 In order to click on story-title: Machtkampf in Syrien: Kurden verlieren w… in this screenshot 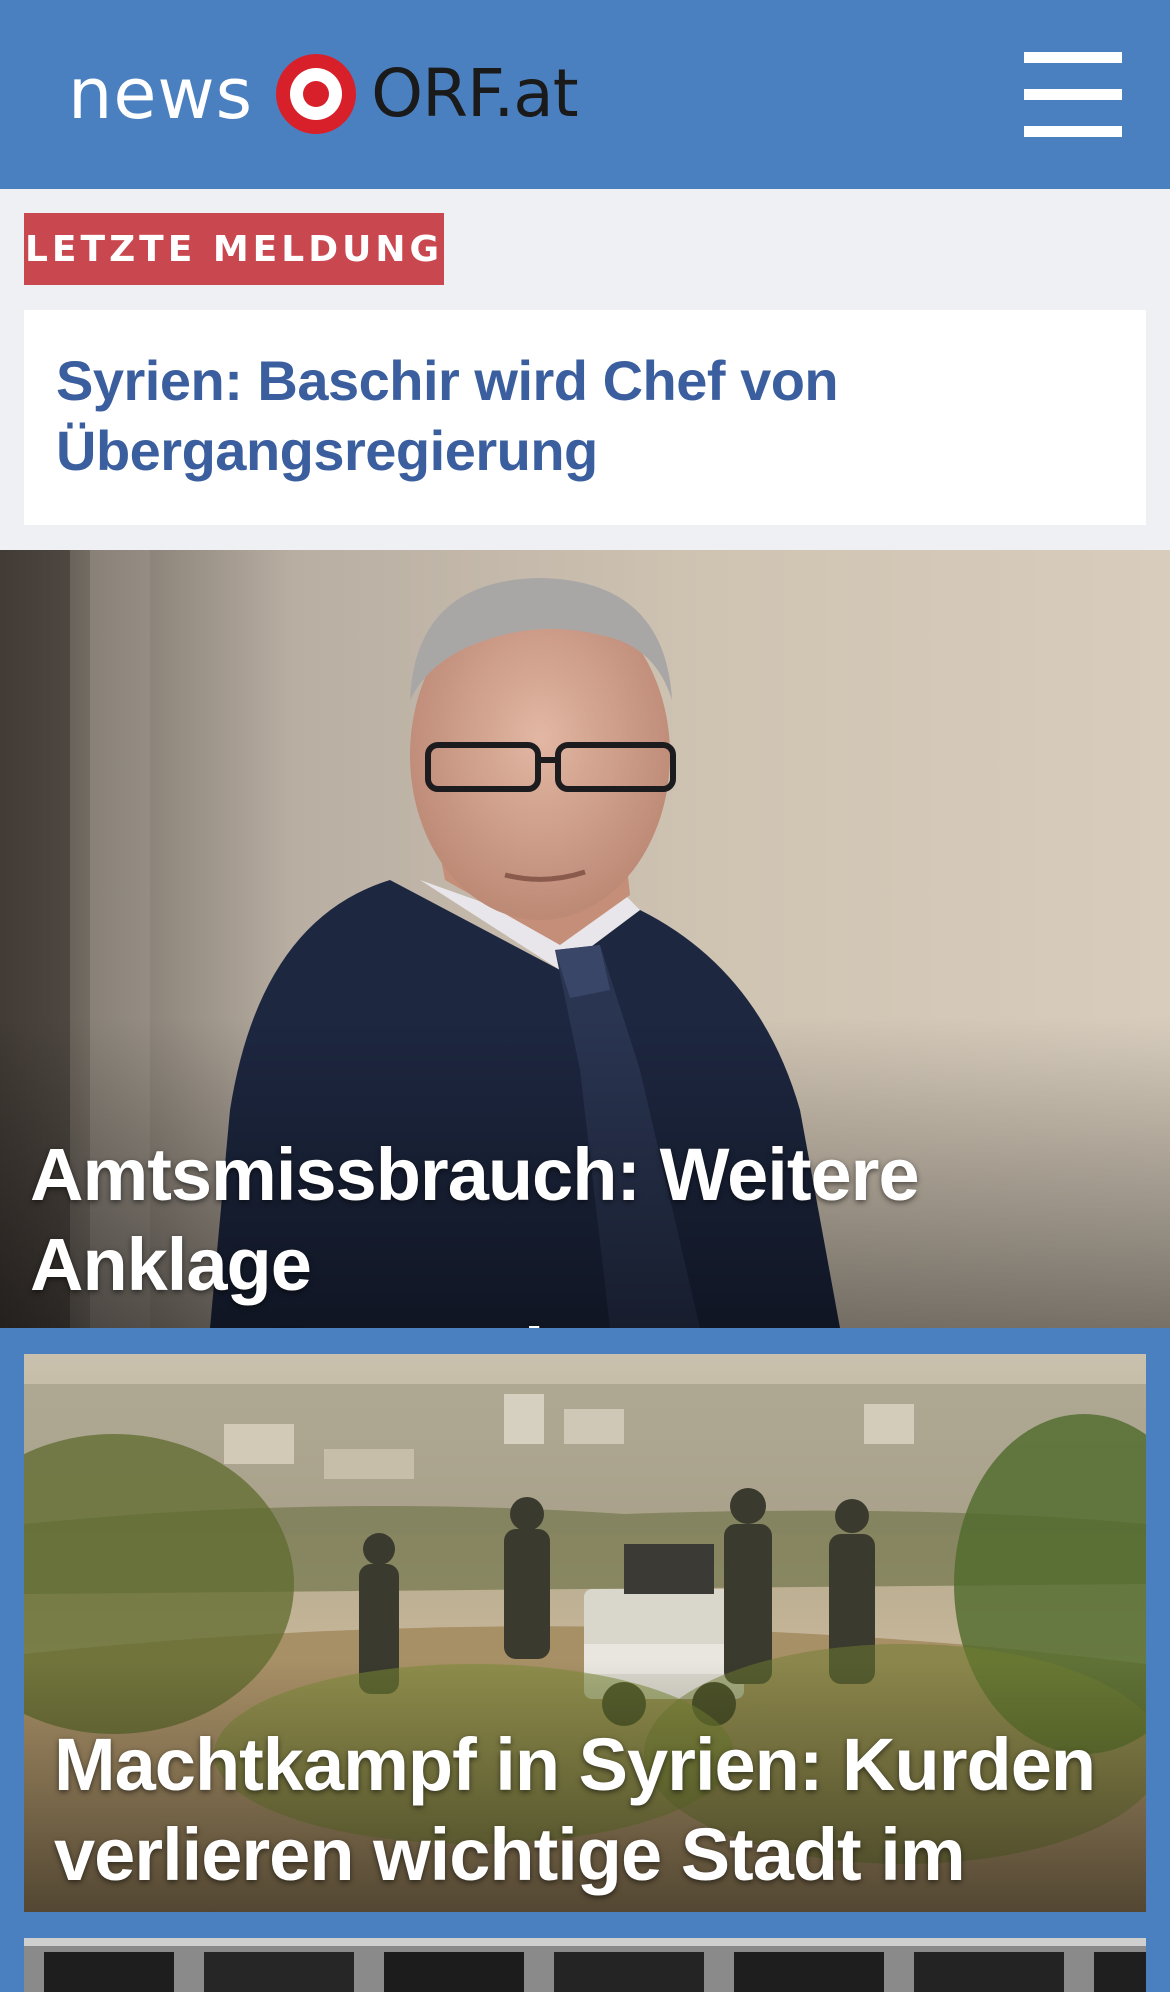, I will do `click(575, 1817)`.